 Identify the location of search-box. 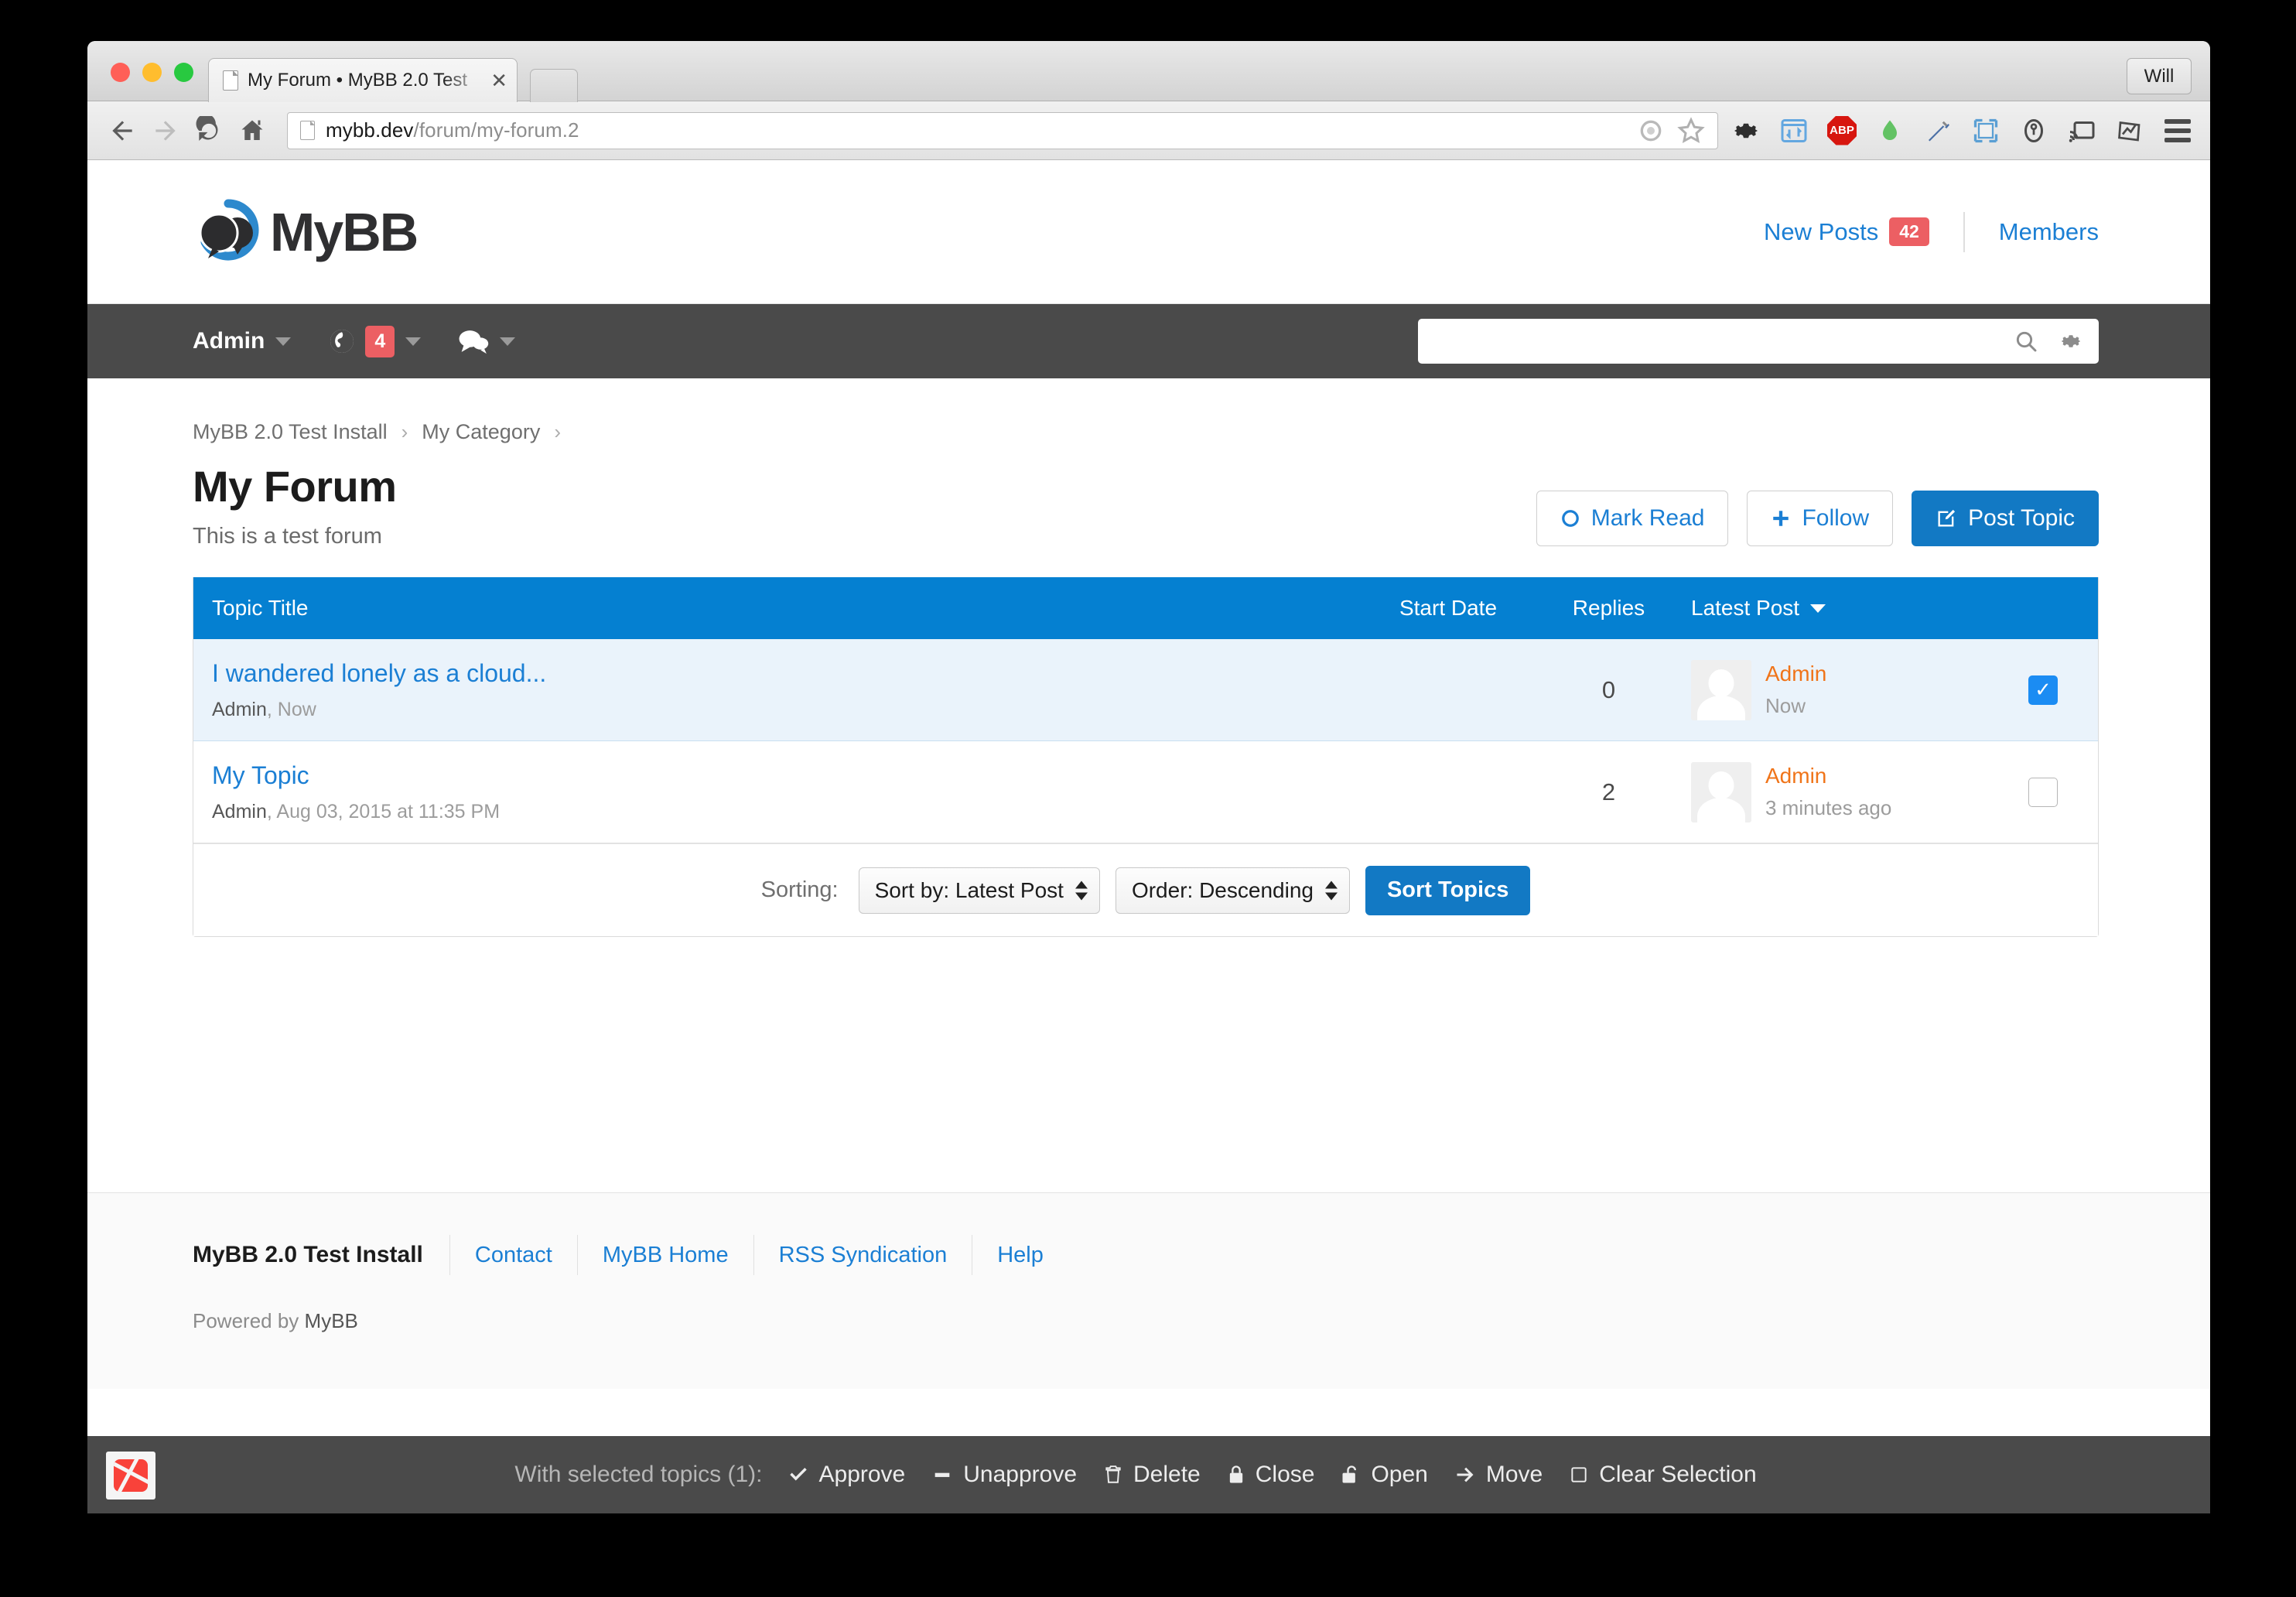
(1759, 341).